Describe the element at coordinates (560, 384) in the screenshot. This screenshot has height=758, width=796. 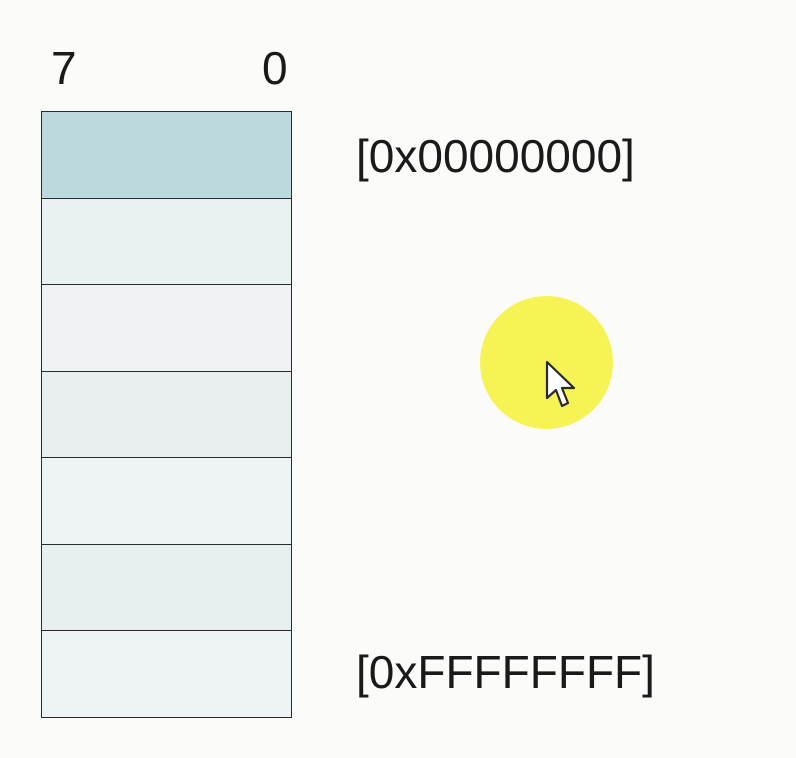
I see `pointer-arrow-icon` at that location.